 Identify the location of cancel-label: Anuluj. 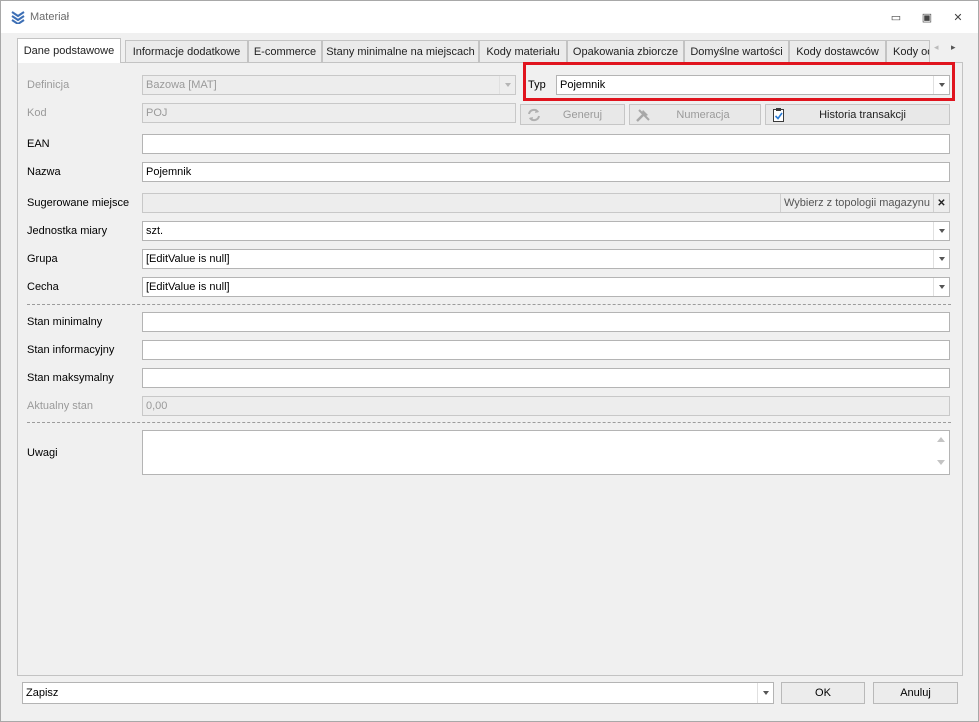
(915, 693).